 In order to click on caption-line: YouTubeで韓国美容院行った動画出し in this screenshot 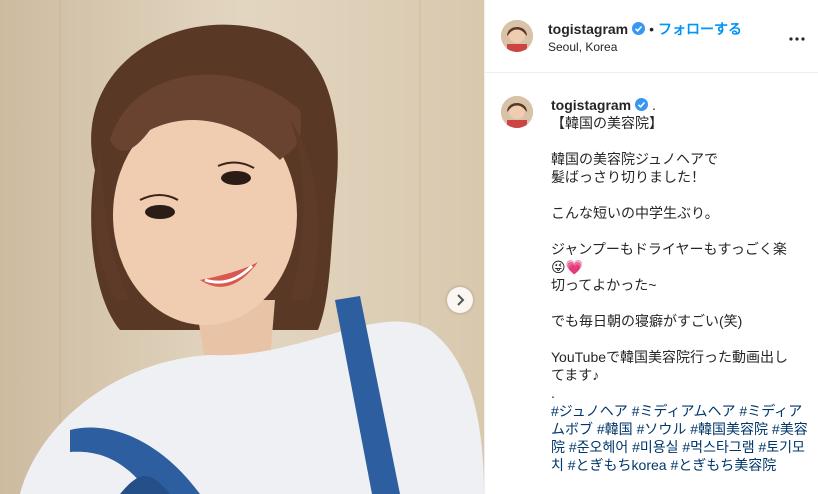, I will do `click(670, 357)`.